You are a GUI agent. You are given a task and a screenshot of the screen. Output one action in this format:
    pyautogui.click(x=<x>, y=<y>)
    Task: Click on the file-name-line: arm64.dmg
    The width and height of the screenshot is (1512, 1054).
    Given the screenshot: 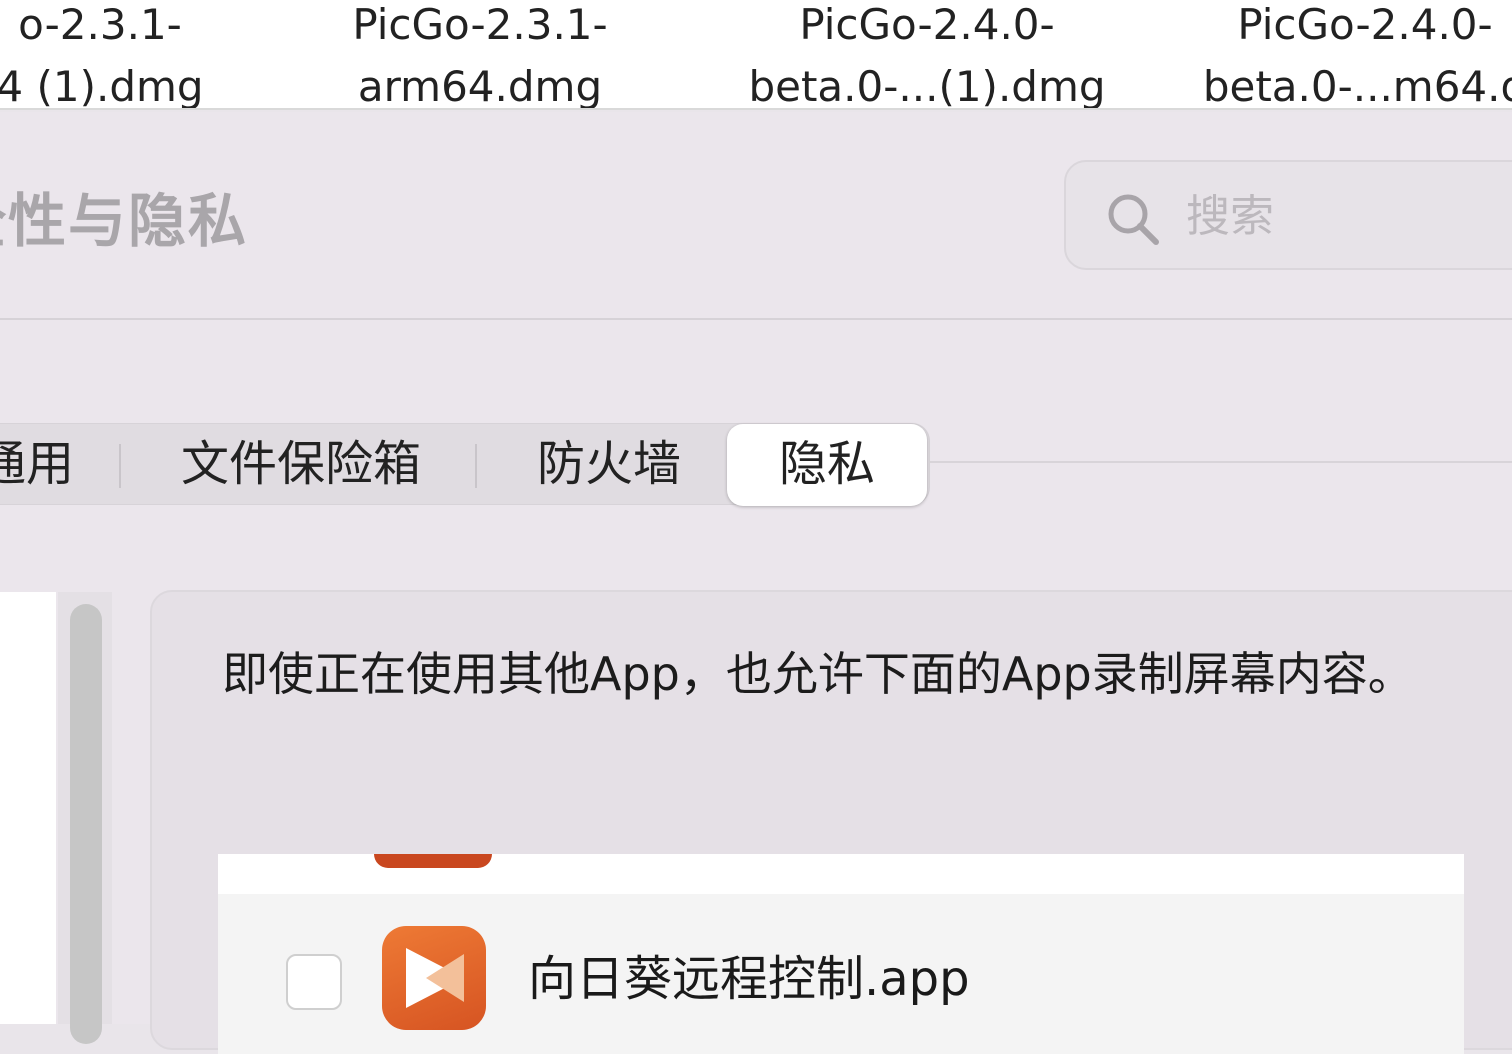 What is the action you would take?
    pyautogui.click(x=480, y=86)
    